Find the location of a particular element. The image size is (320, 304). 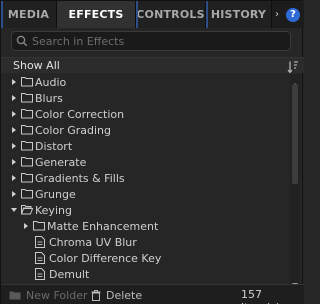

tree-item-label: Blurs is located at coordinates (49, 98).